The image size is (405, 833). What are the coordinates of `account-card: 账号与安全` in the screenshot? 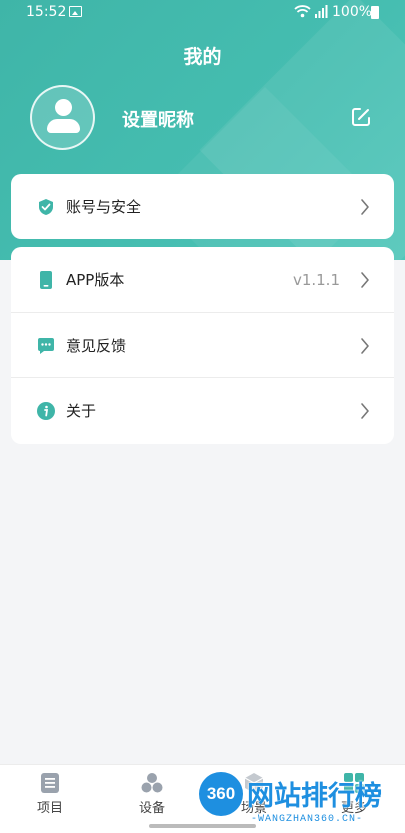 It's located at (202, 206).